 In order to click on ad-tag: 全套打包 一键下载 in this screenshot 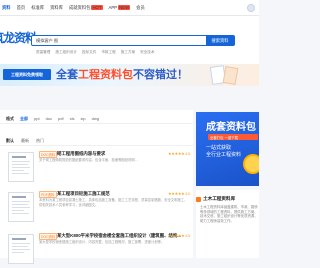, I will do `click(233, 137)`.